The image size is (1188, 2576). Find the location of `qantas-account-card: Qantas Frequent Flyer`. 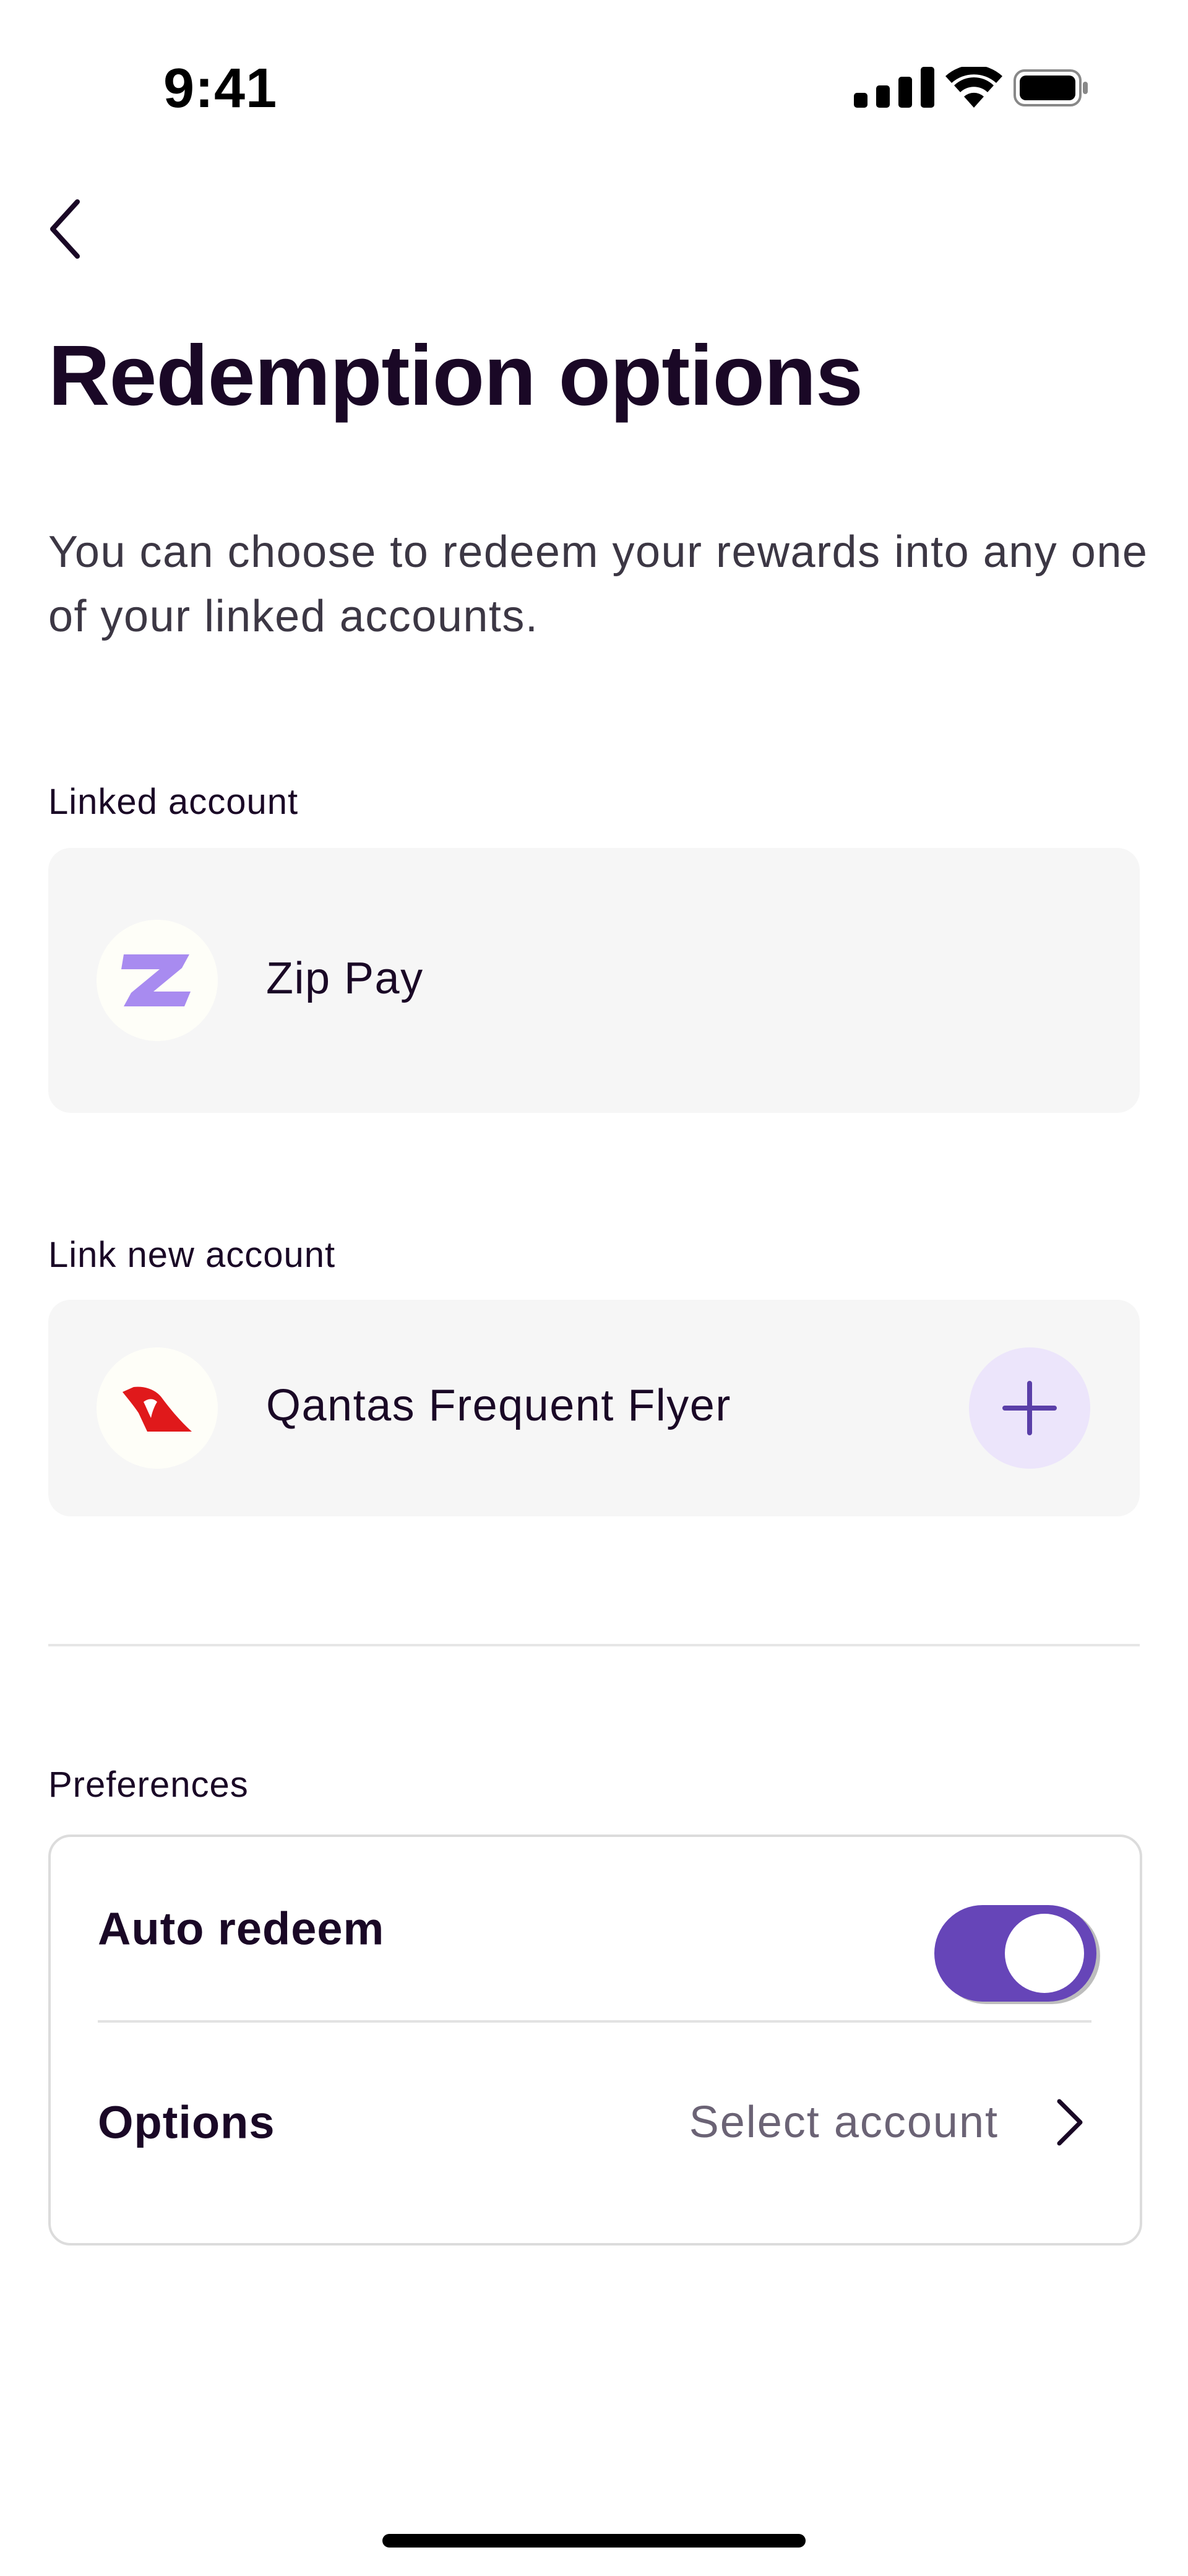

qantas-account-card: Qantas Frequent Flyer is located at coordinates (594, 1408).